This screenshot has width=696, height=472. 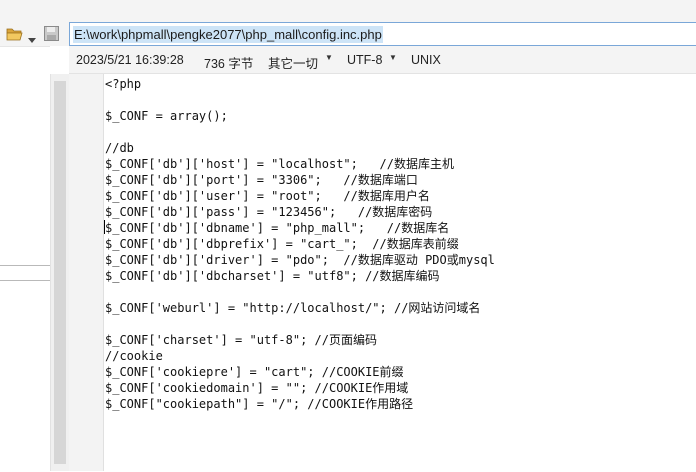 I want to click on code-line: $_CONF['cookiedomain'] = ""; //COOKIE作用域, so click(x=256, y=388).